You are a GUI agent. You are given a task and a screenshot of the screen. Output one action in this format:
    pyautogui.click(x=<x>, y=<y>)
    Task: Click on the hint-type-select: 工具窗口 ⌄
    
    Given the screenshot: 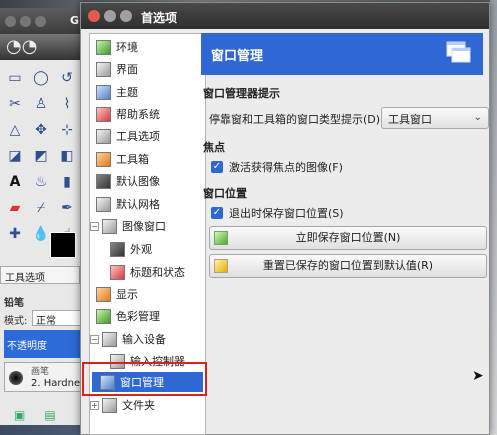 What is the action you would take?
    pyautogui.click(x=435, y=118)
    